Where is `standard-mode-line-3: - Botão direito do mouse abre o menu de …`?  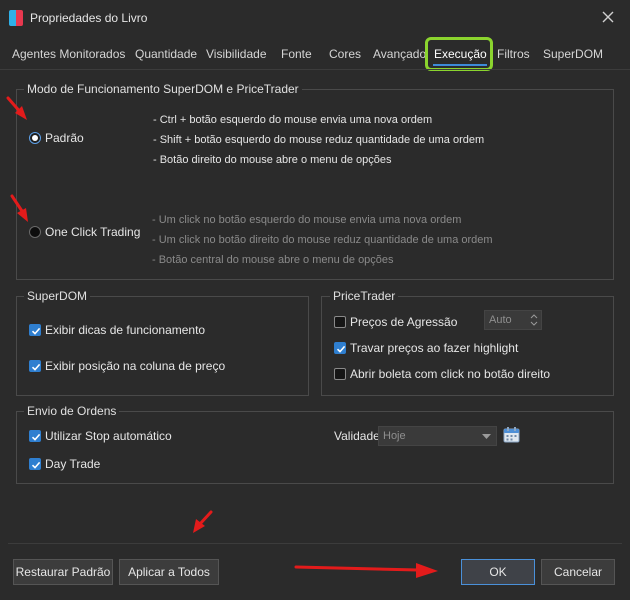 standard-mode-line-3: - Botão direito do mouse abre o menu de … is located at coordinates (272, 160).